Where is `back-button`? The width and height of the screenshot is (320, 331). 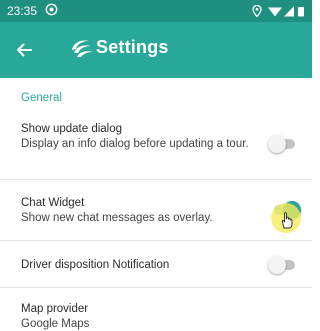
back-button is located at coordinates (24, 50).